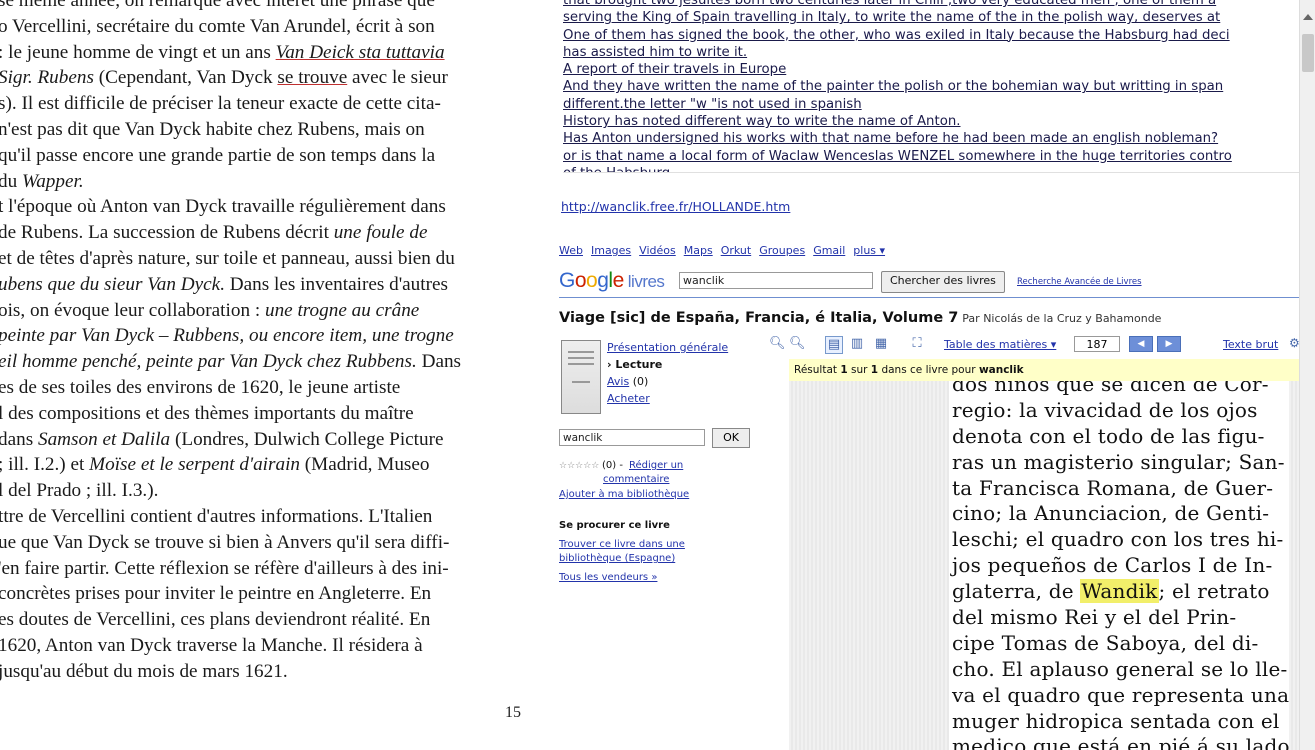 The width and height of the screenshot is (1315, 750). Describe the element at coordinates (342, 310) in the screenshot. I see `italic-text: une trogne au crâne` at that location.